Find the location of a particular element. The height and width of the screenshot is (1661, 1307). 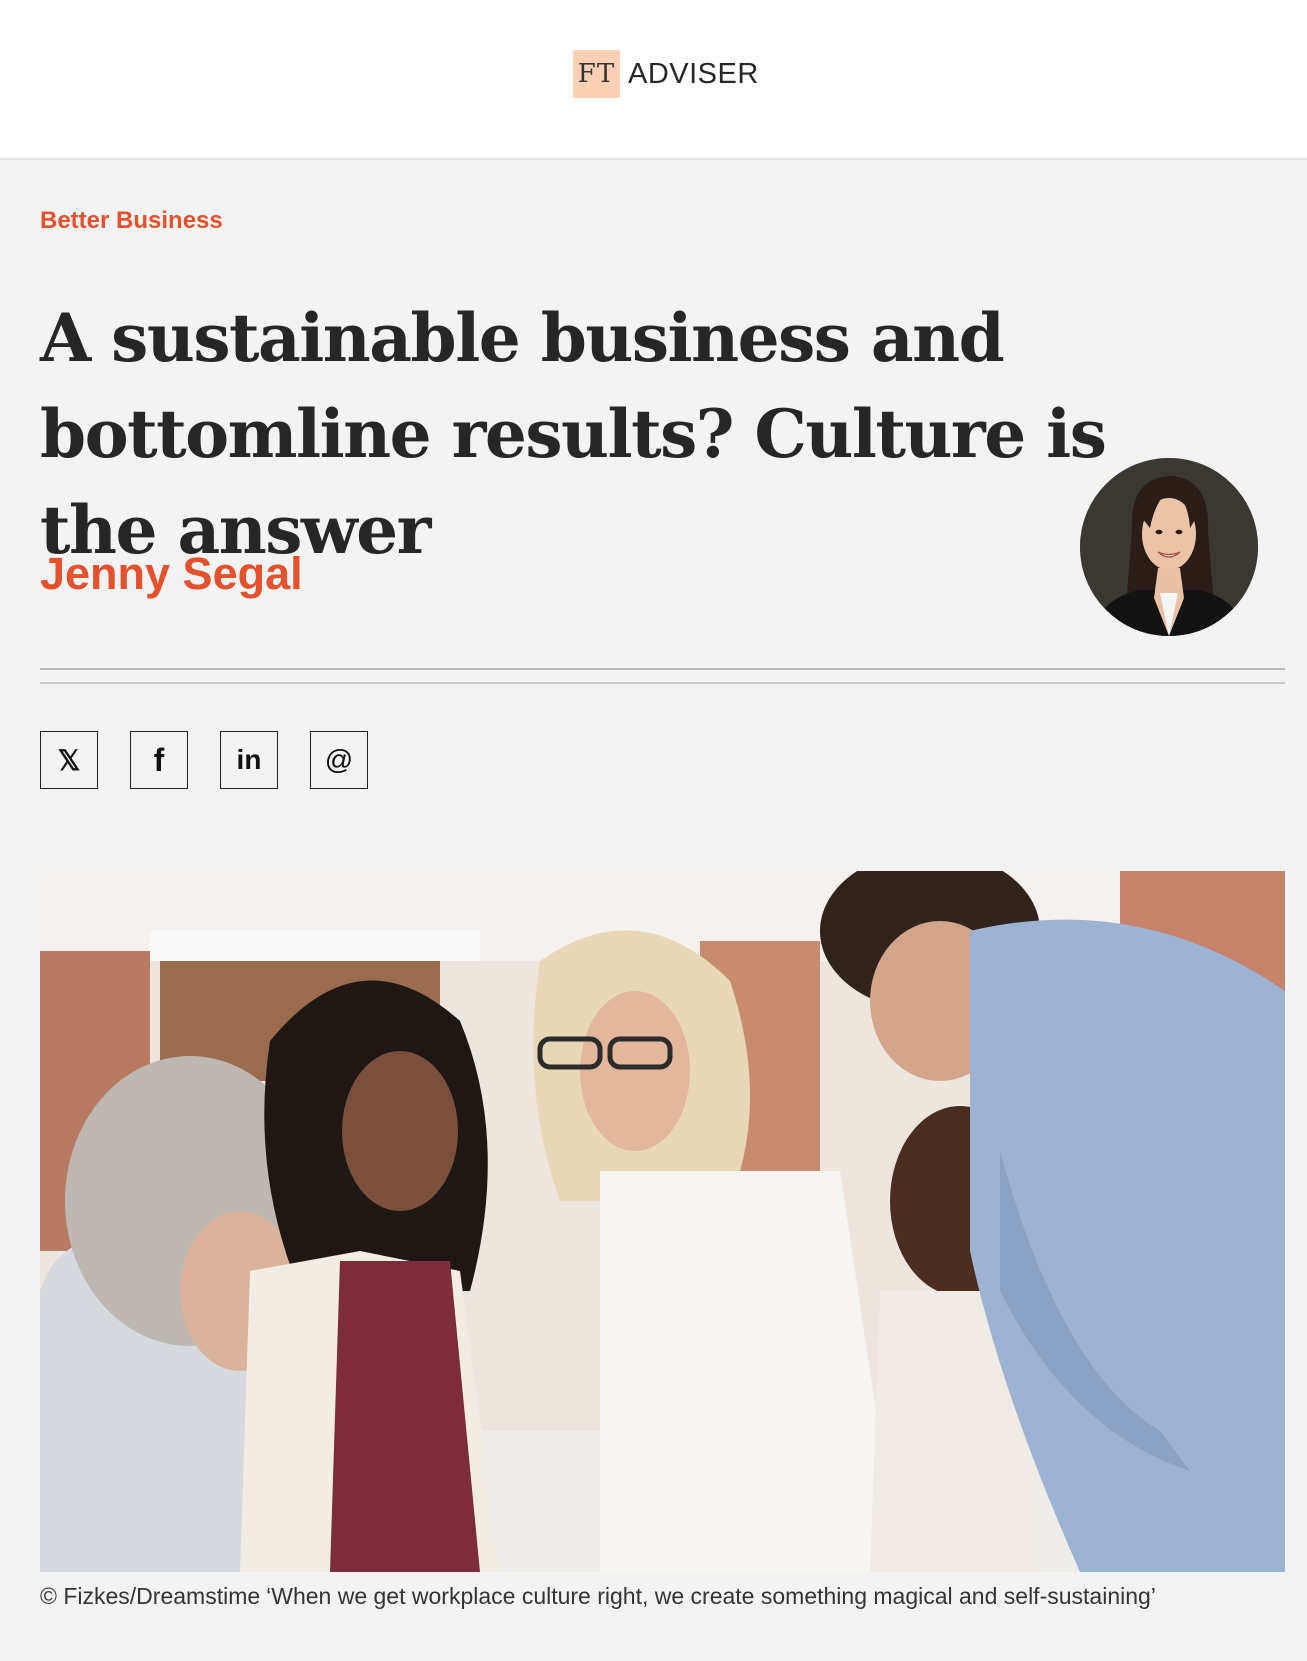

email-icon: @ is located at coordinates (339, 759).